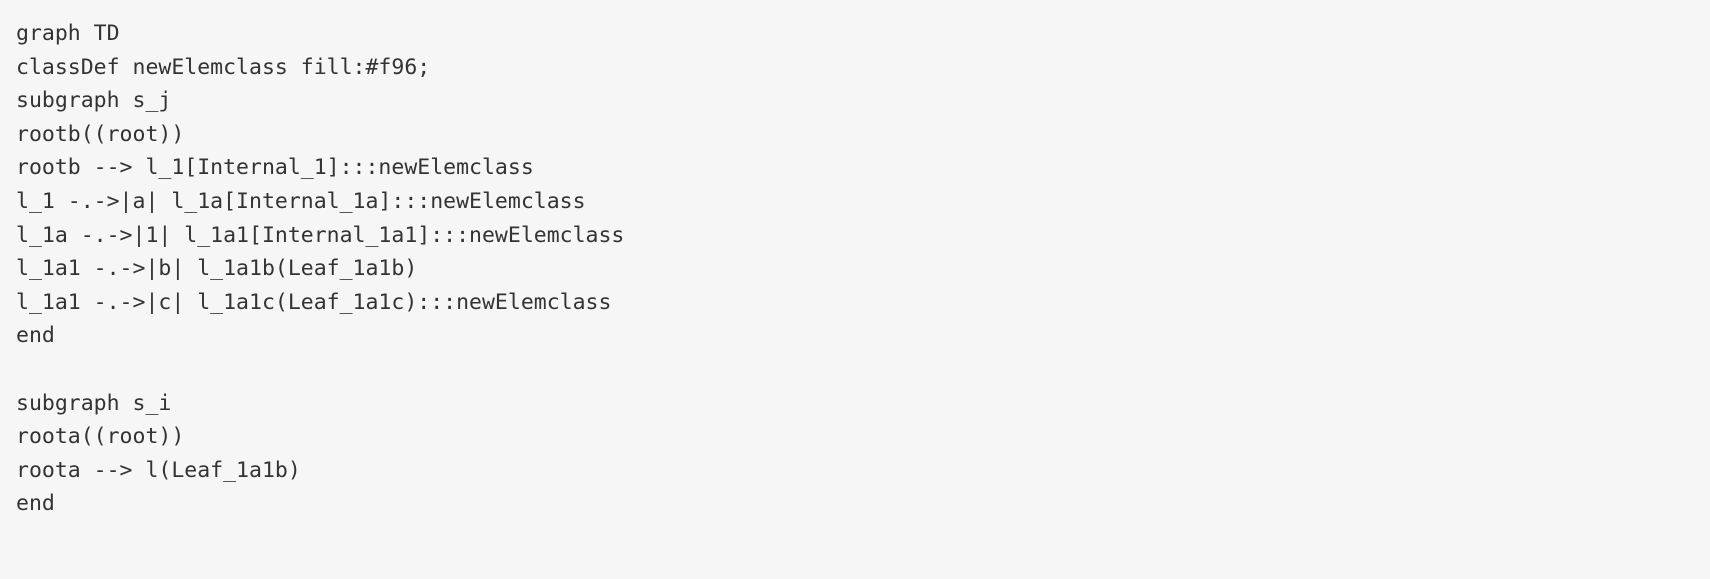 This screenshot has width=1710, height=579. What do you see at coordinates (94, 101) in the screenshot?
I see `code-line-subgraph-s-j: subgraph s_j` at bounding box center [94, 101].